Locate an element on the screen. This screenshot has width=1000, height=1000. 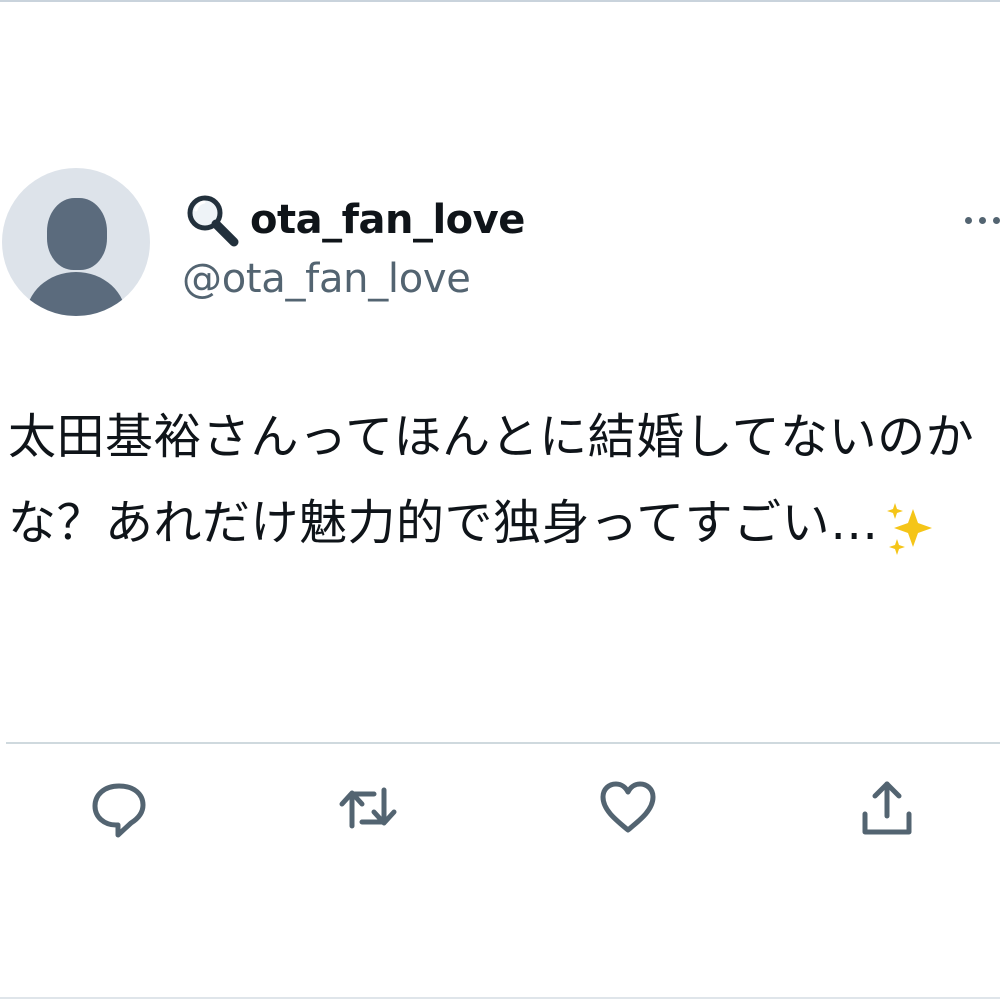
divider is located at coordinates (503, 743).